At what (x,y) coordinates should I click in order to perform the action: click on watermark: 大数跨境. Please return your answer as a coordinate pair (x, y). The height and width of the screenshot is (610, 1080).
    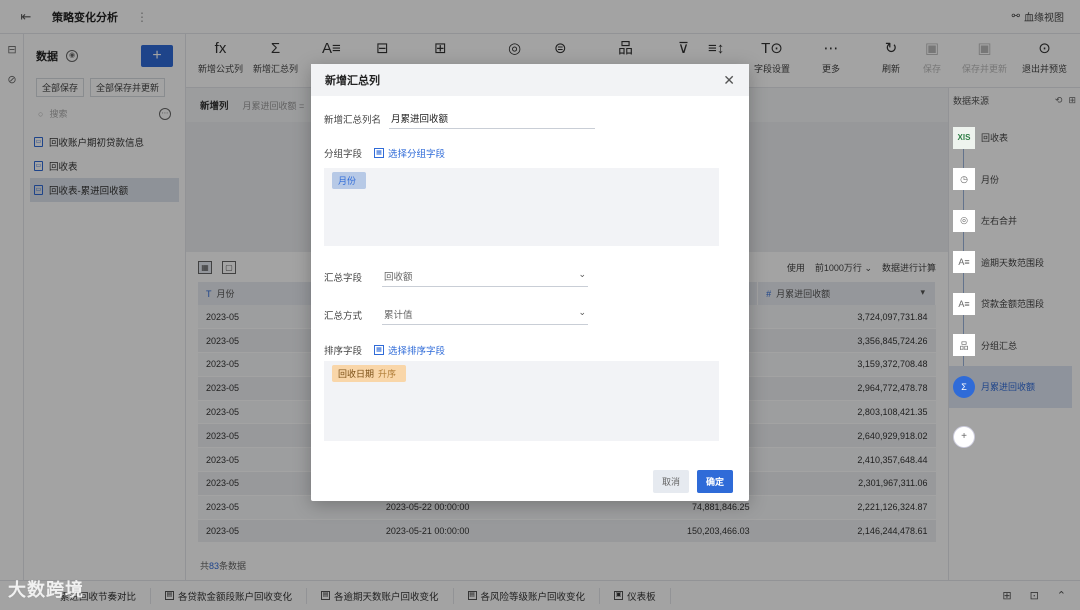
    Looking at the image, I should click on (46, 590).